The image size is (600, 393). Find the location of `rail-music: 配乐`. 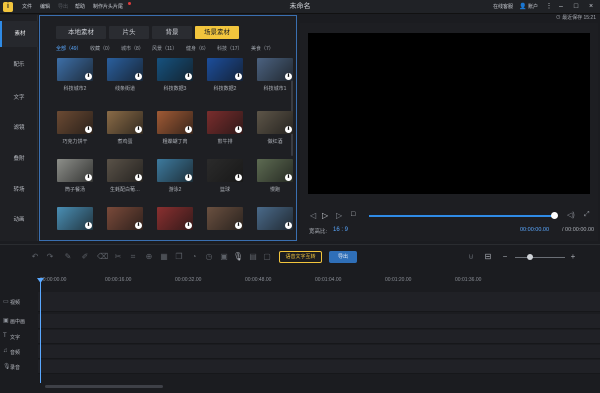

rail-music: 配乐 is located at coordinates (19, 64).